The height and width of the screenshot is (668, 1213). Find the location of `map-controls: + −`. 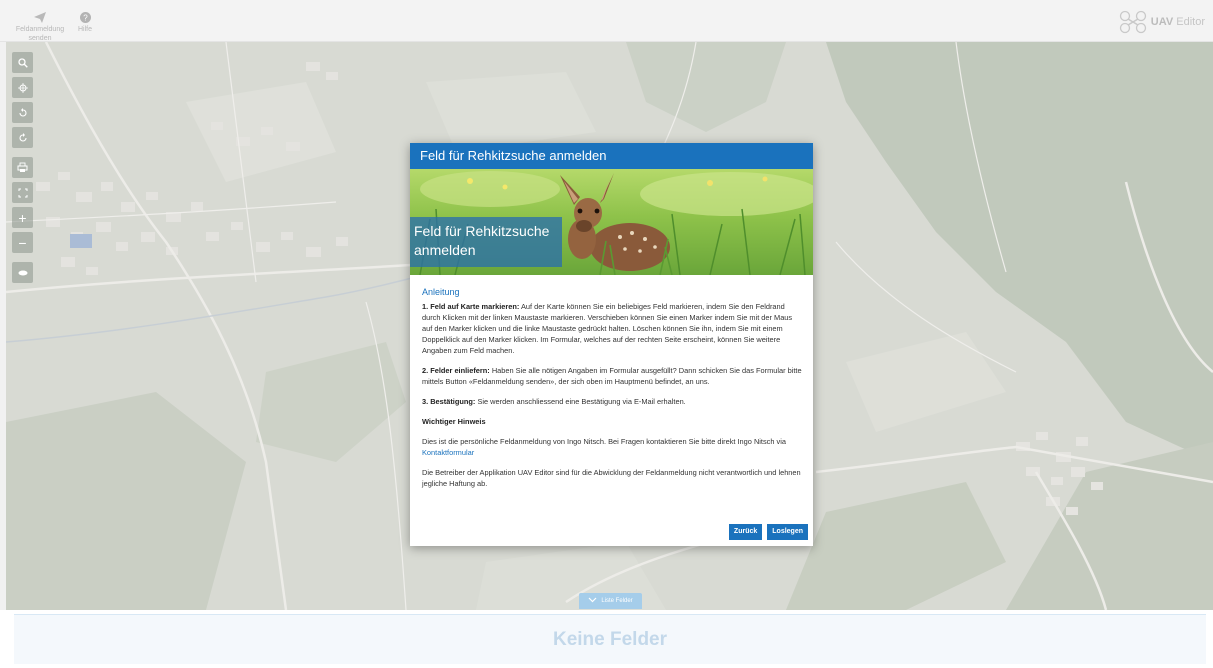

map-controls: + − is located at coordinates (22, 169).